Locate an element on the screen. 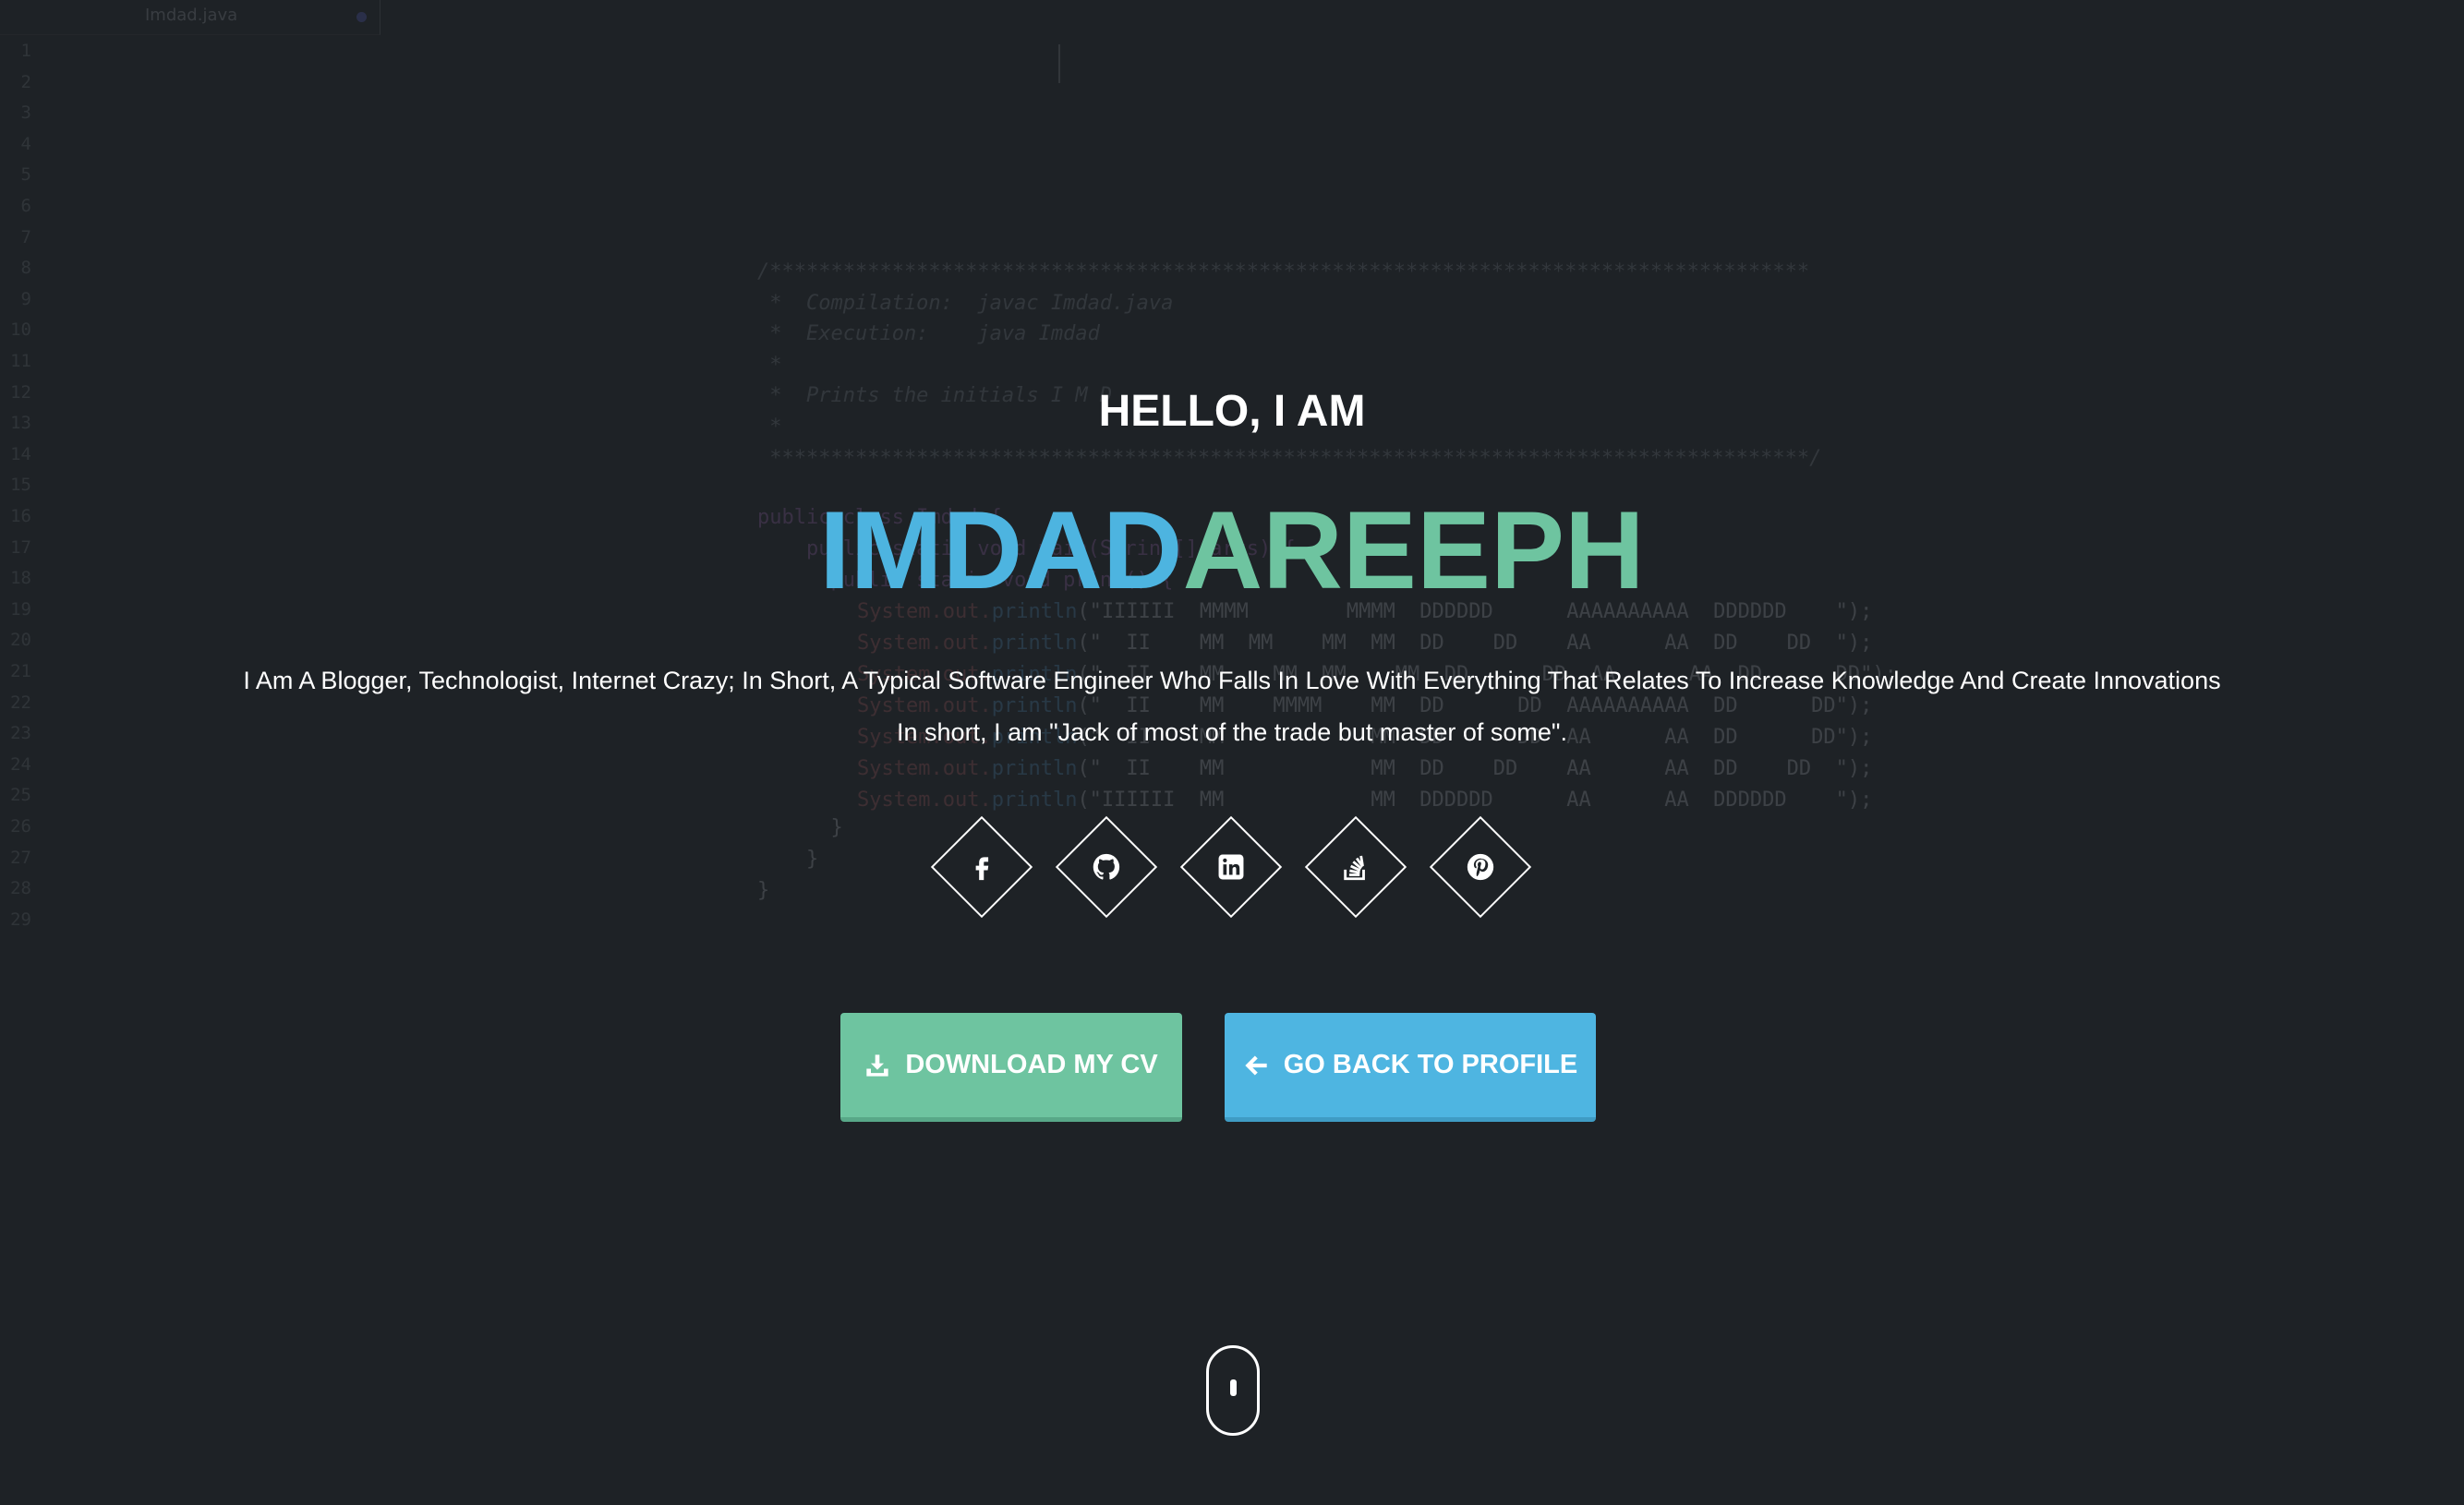  name-title: IMDADAREEPH is located at coordinates (1232, 550).